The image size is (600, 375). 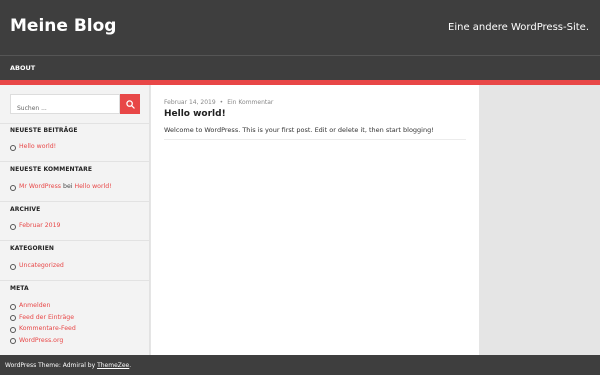 What do you see at coordinates (190, 102) in the screenshot?
I see `post-date-link: Februar 14, 2019` at bounding box center [190, 102].